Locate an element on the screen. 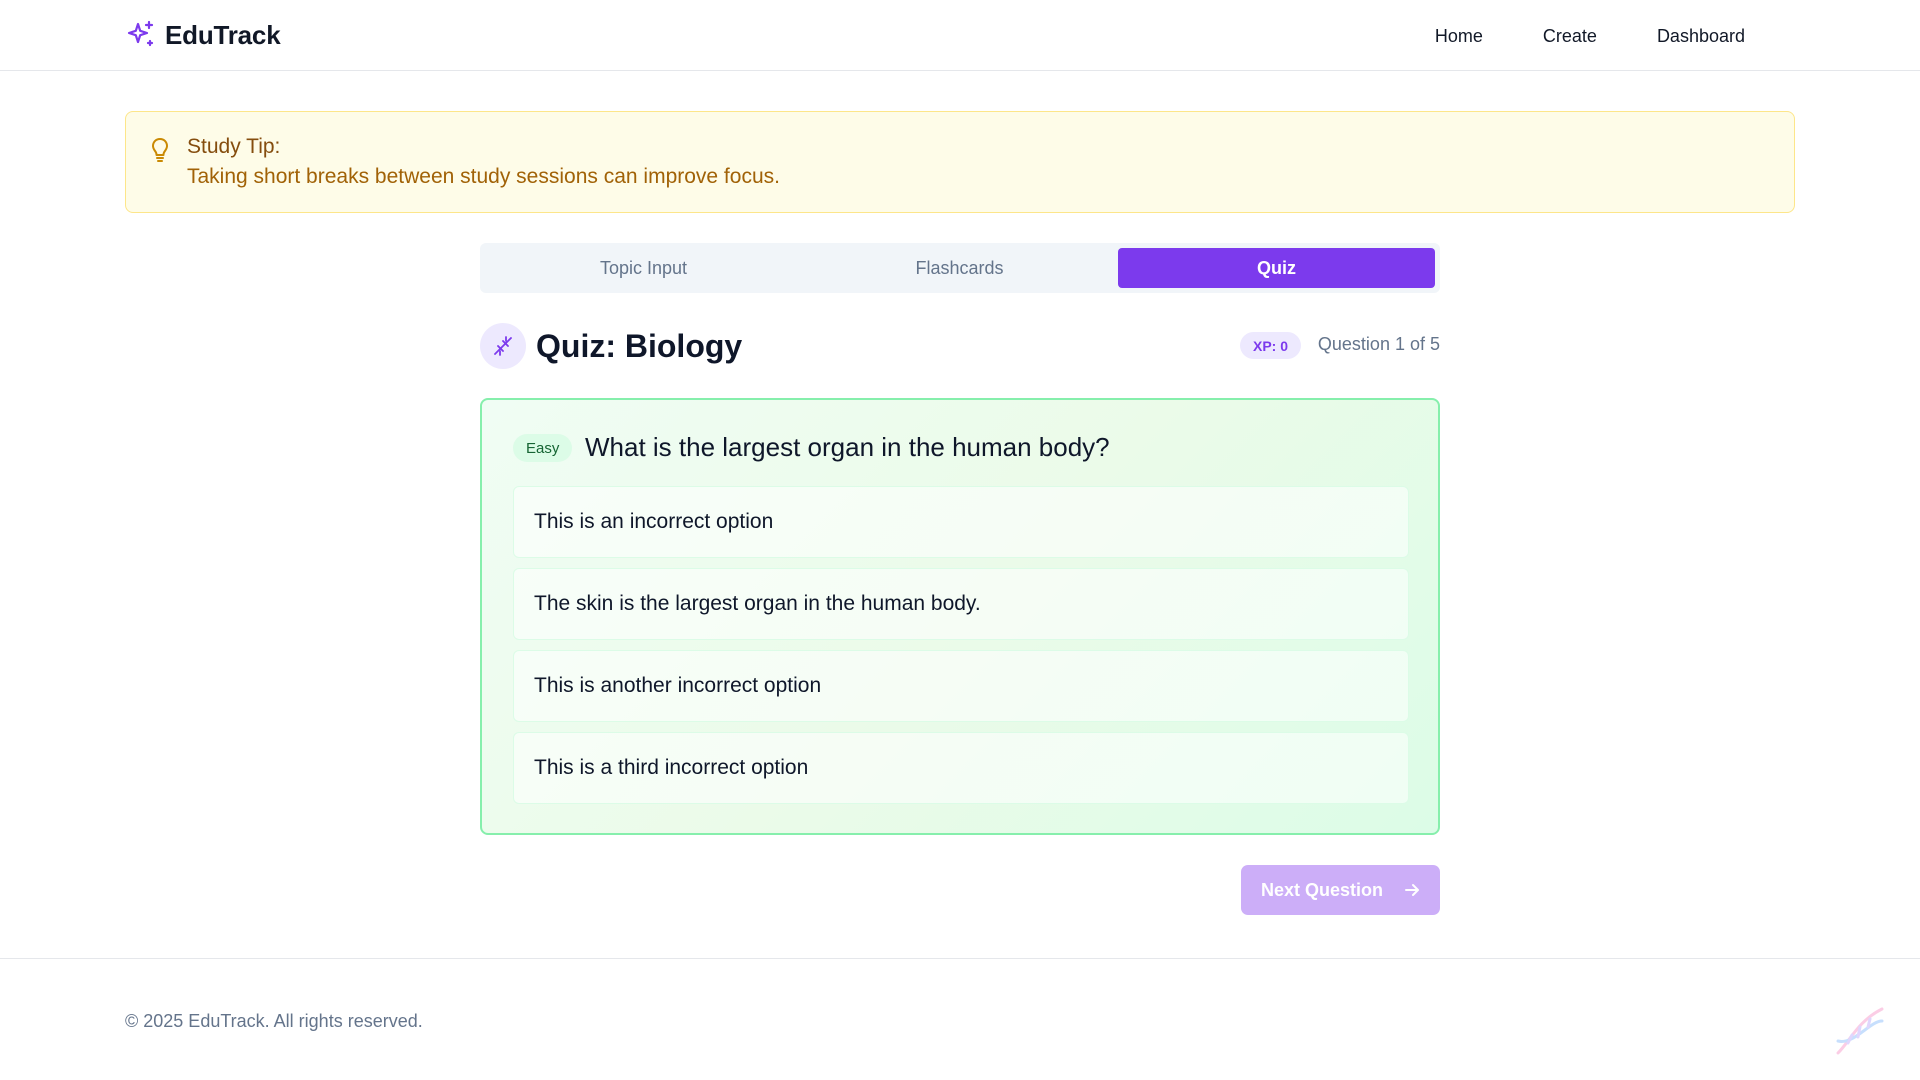  tab-flashcards: Flashcards is located at coordinates (959, 268).